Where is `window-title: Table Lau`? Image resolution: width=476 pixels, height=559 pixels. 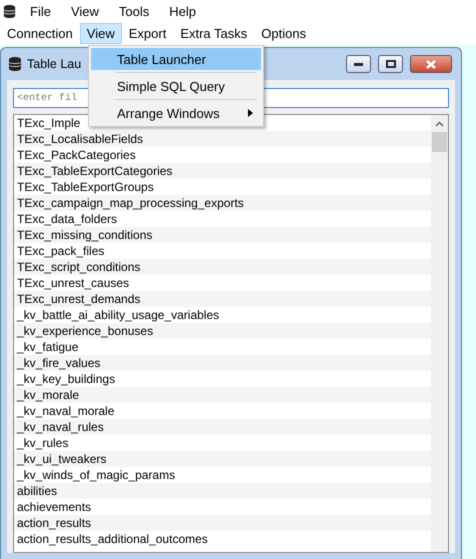 window-title: Table Lau is located at coordinates (54, 64).